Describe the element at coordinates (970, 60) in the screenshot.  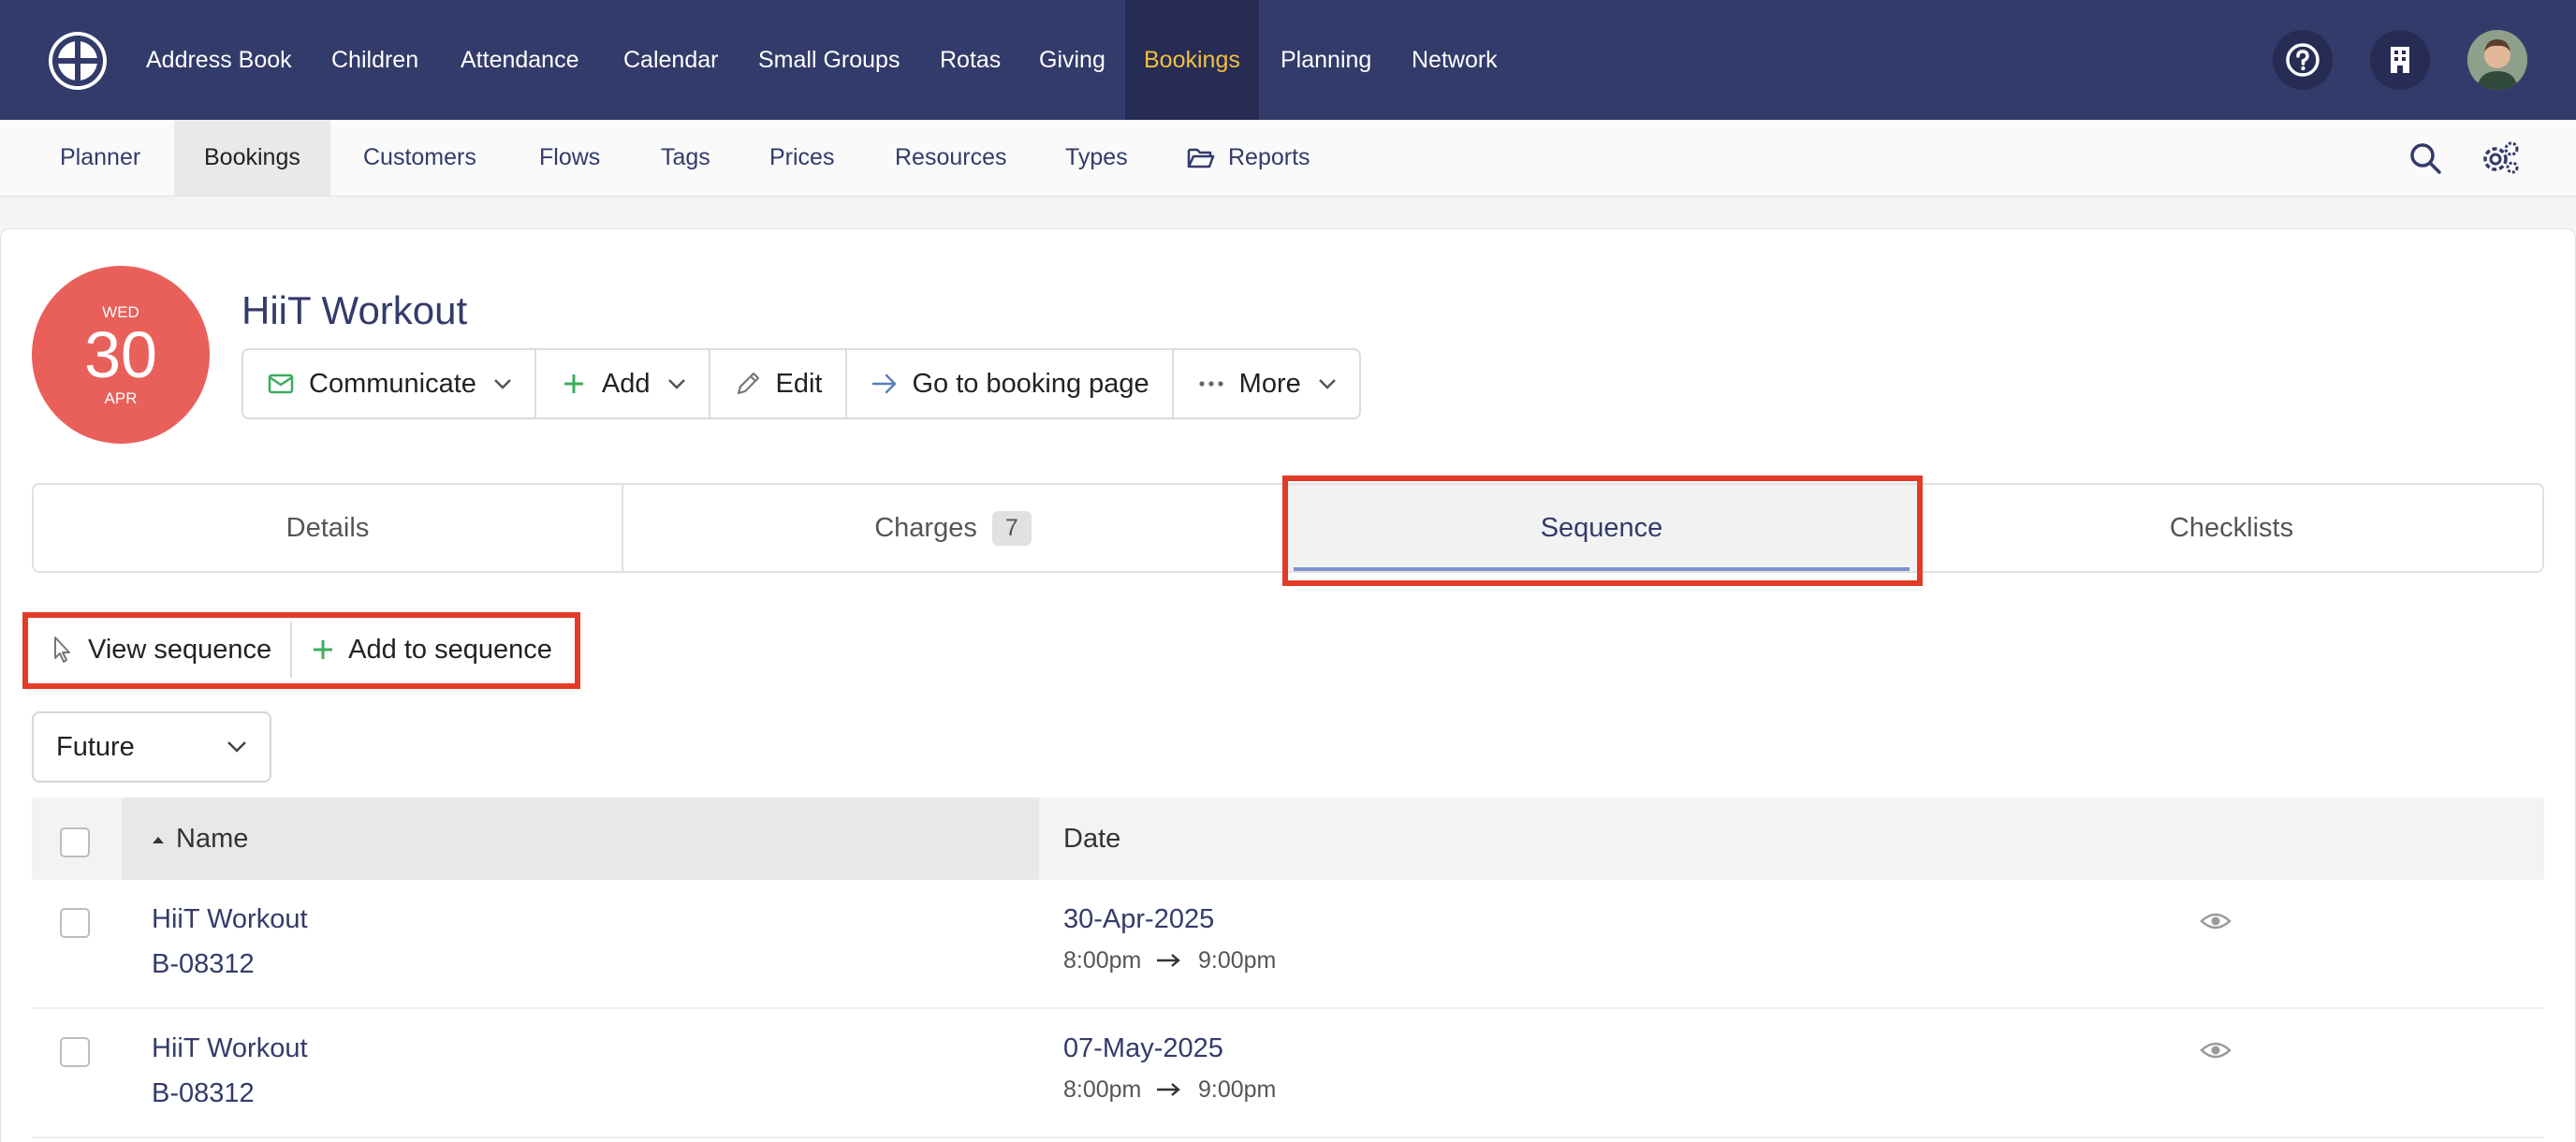
I see `nav-rotas: Rotas` at that location.